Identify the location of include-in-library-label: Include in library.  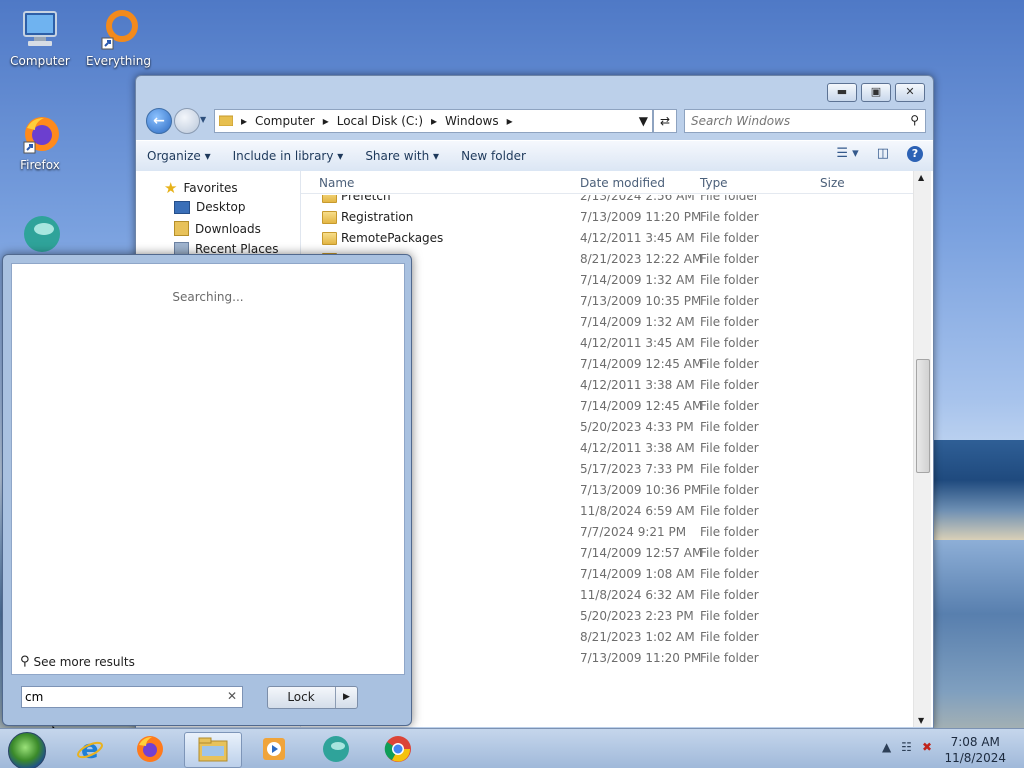
(283, 156).